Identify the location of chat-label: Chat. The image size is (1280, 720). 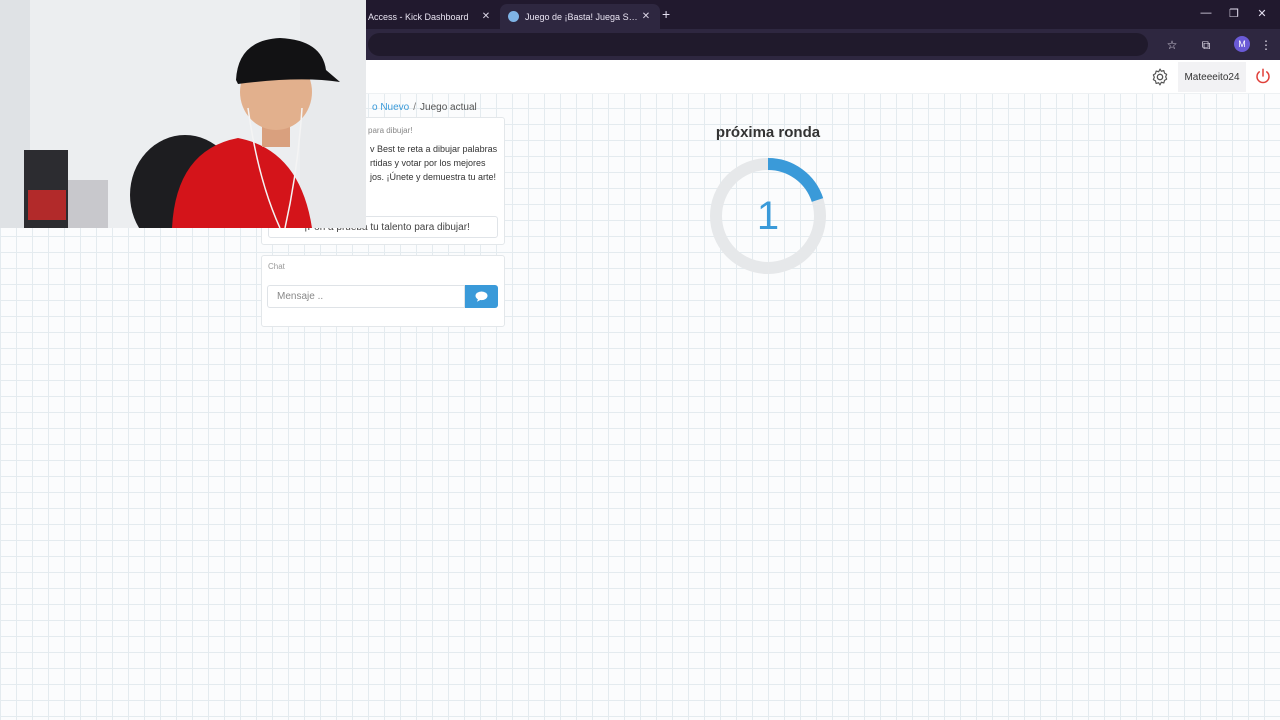
(276, 266).